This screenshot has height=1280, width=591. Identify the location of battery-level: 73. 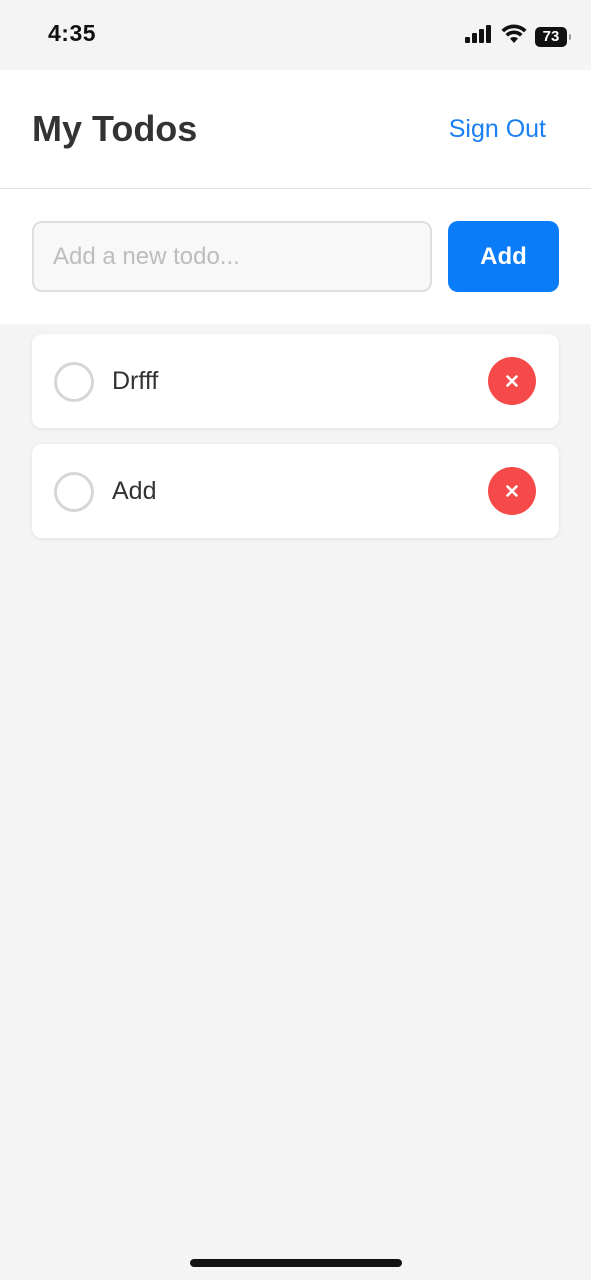
(551, 36).